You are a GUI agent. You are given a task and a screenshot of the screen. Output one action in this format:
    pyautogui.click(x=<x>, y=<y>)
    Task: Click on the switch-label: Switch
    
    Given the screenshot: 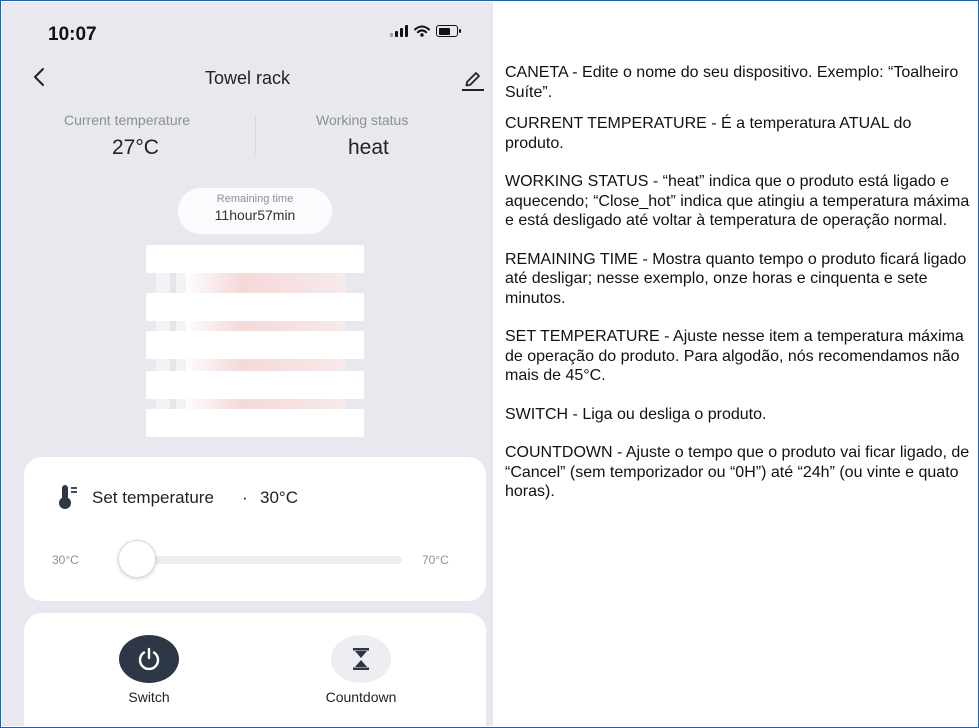 What is the action you would take?
    pyautogui.click(x=149, y=697)
    